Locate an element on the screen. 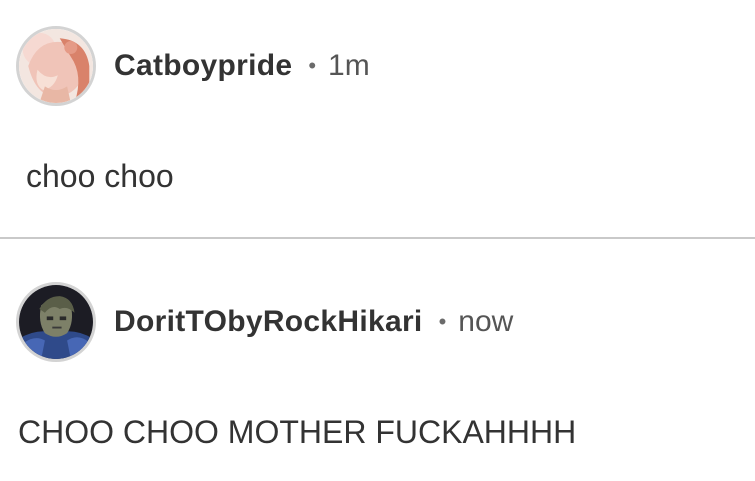 This screenshot has width=755, height=481. anime-avatar-dark-icon is located at coordinates (56, 322).